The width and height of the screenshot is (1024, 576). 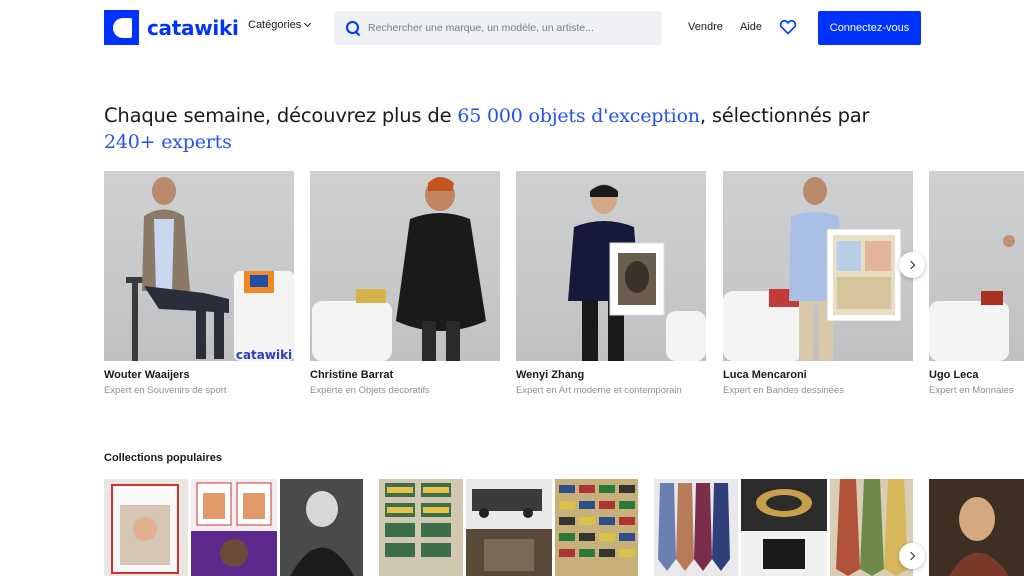 I want to click on expert-name: Wouter Waaijers, so click(x=147, y=375).